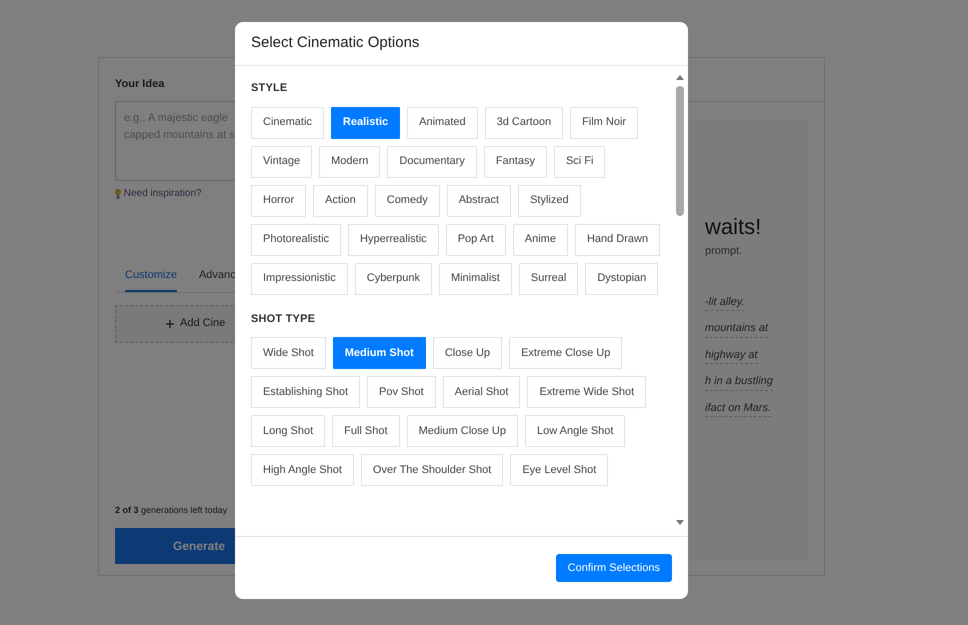 Image resolution: width=968 pixels, height=625 pixels. I want to click on option-chip: Comedy, so click(407, 200).